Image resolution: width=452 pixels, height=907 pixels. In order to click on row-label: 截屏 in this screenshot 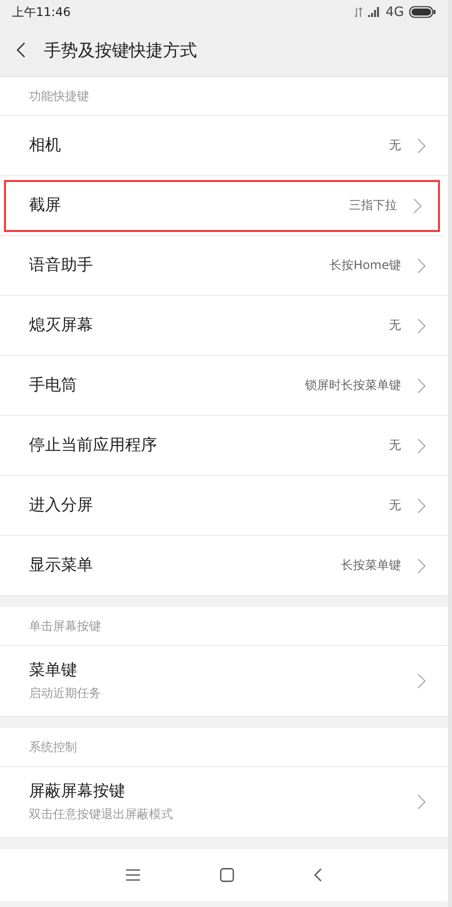, I will do `click(45, 205)`.